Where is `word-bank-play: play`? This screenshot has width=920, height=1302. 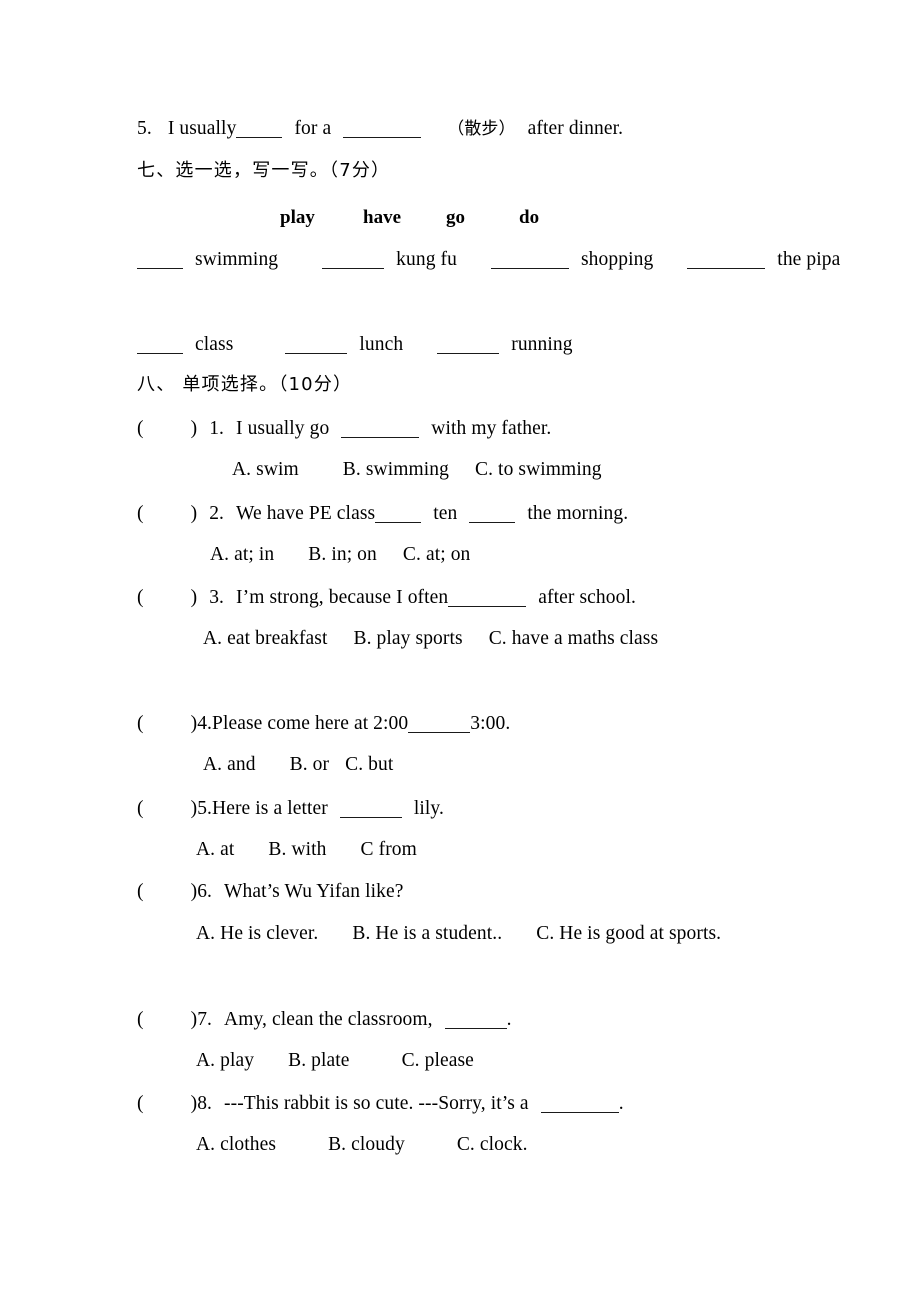 word-bank-play: play is located at coordinates (297, 217).